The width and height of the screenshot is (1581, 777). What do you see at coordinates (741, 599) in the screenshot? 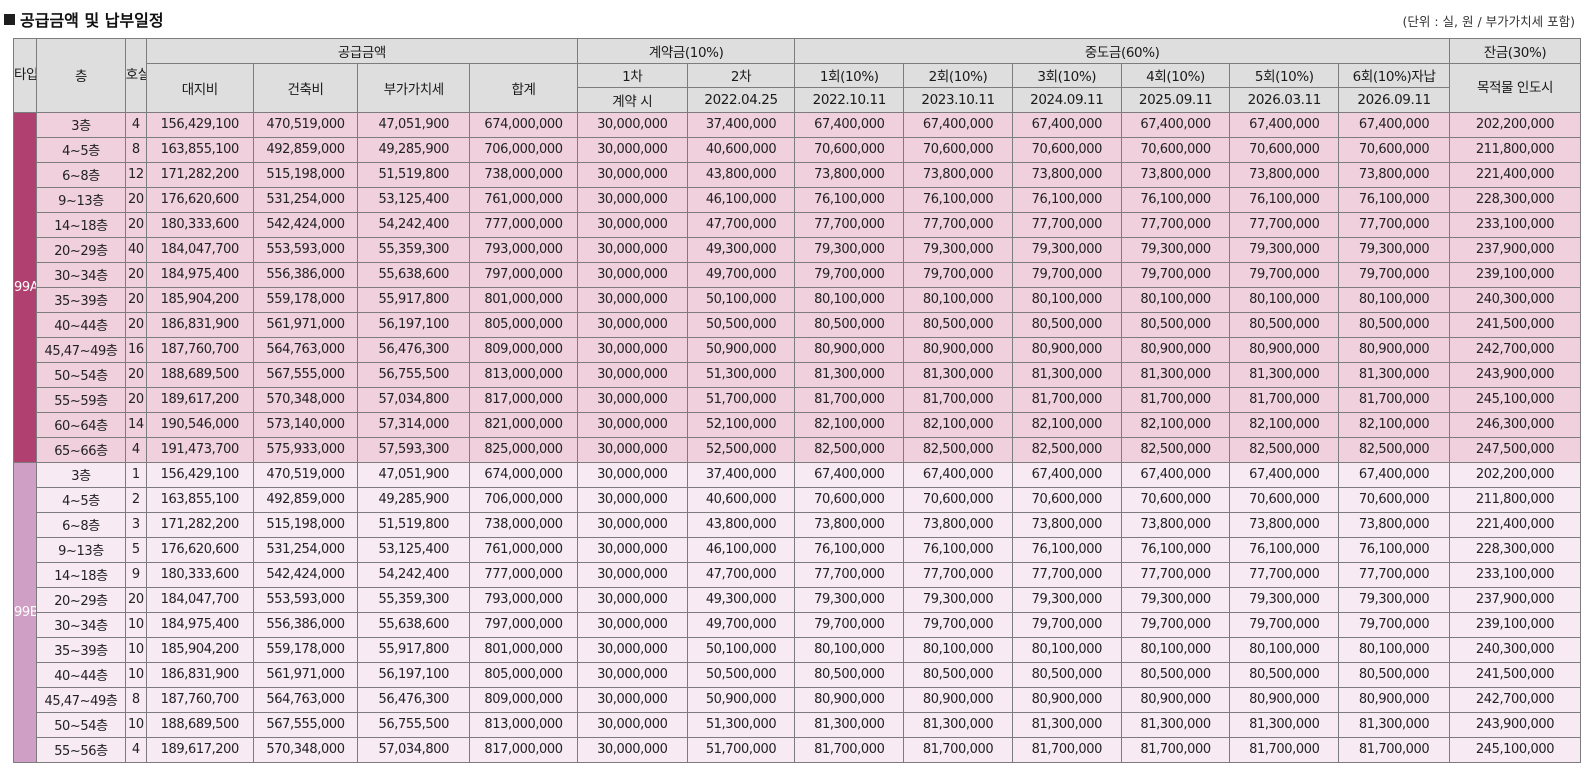
I see `table-cell: 49,300,000` at bounding box center [741, 599].